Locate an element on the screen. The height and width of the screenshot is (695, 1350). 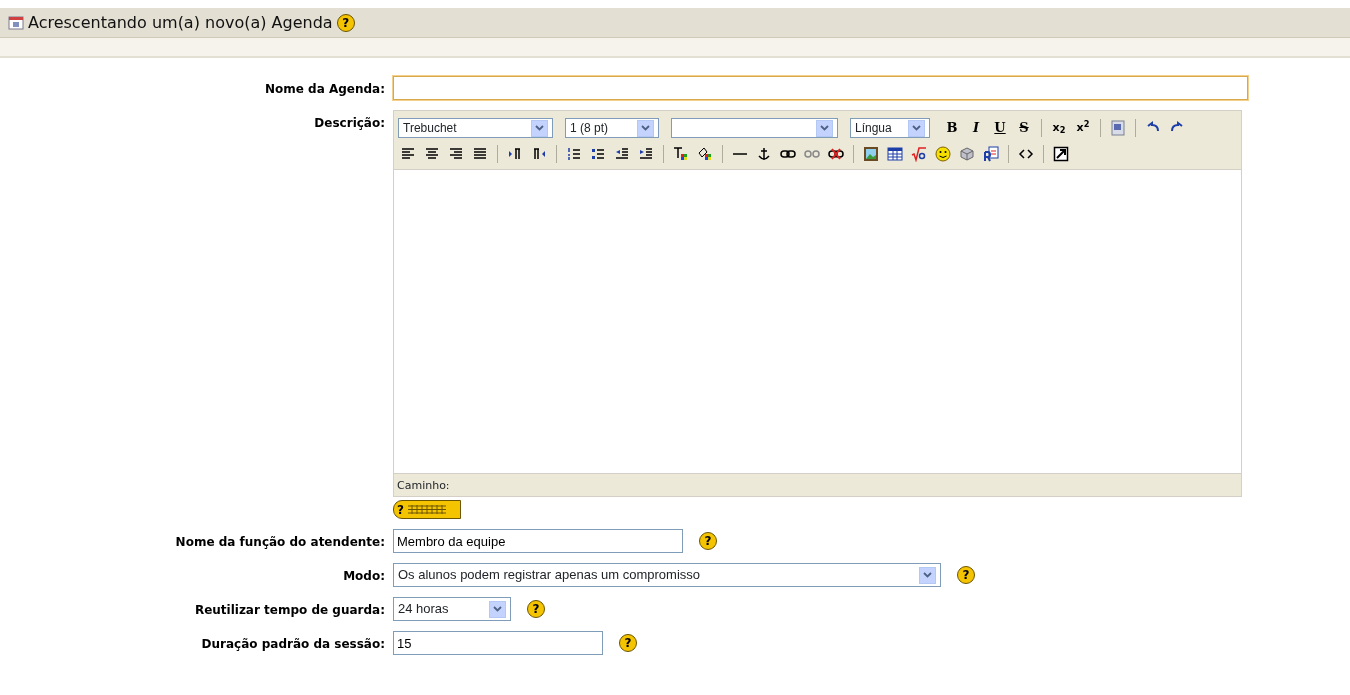
field-label: Duração padrão da sessão: is located at coordinates (292, 644).